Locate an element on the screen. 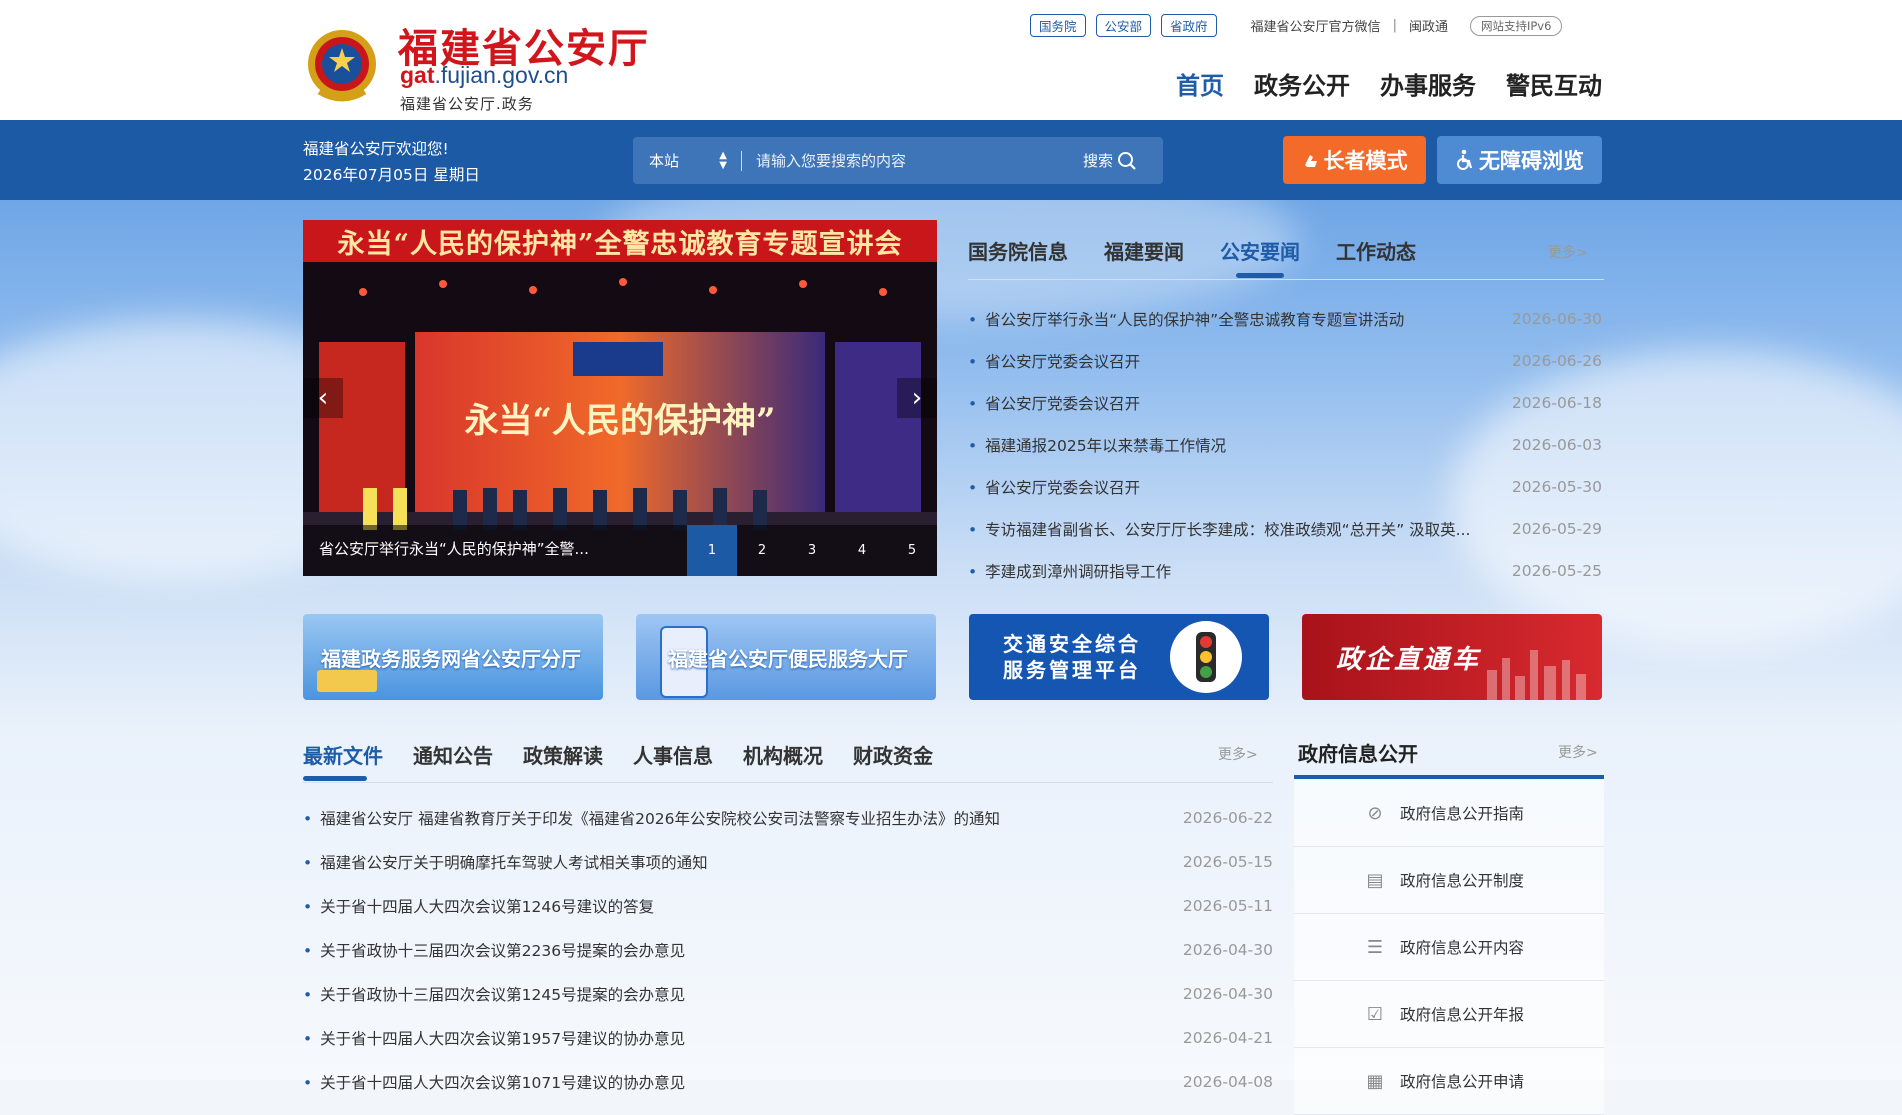 This screenshot has height=1115, width=1902. list-item: 关于省政协十三届四次会议第2236号提案的会办意见 2026-04-30 is located at coordinates (788, 950).